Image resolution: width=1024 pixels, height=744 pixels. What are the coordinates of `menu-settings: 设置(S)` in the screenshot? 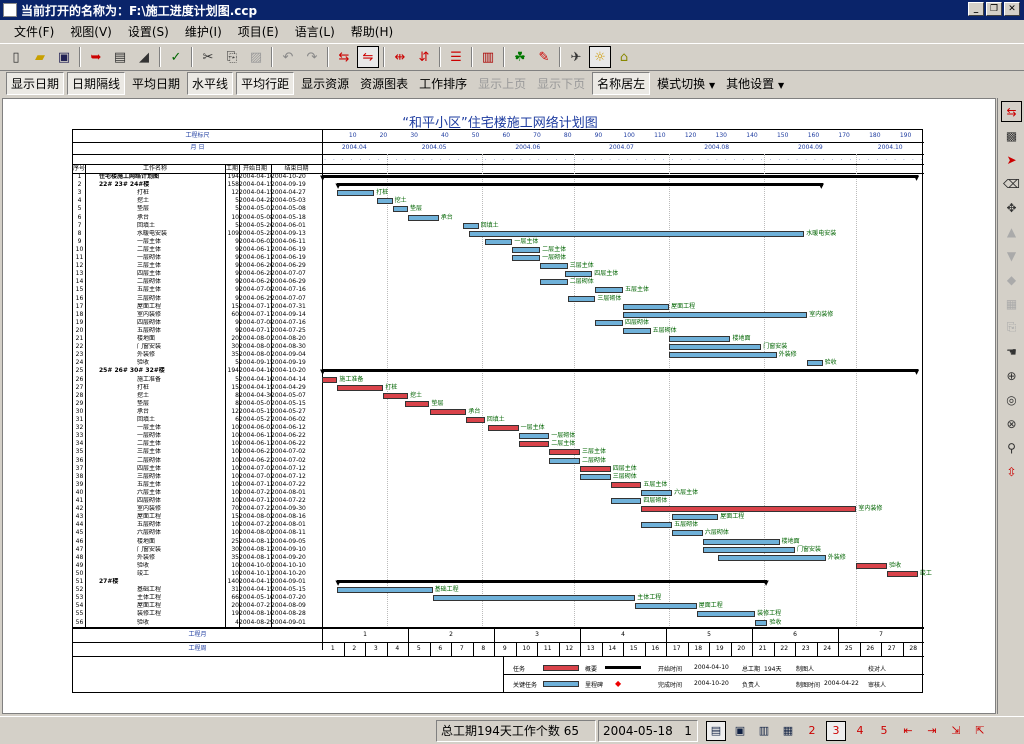 It's located at (148, 31).